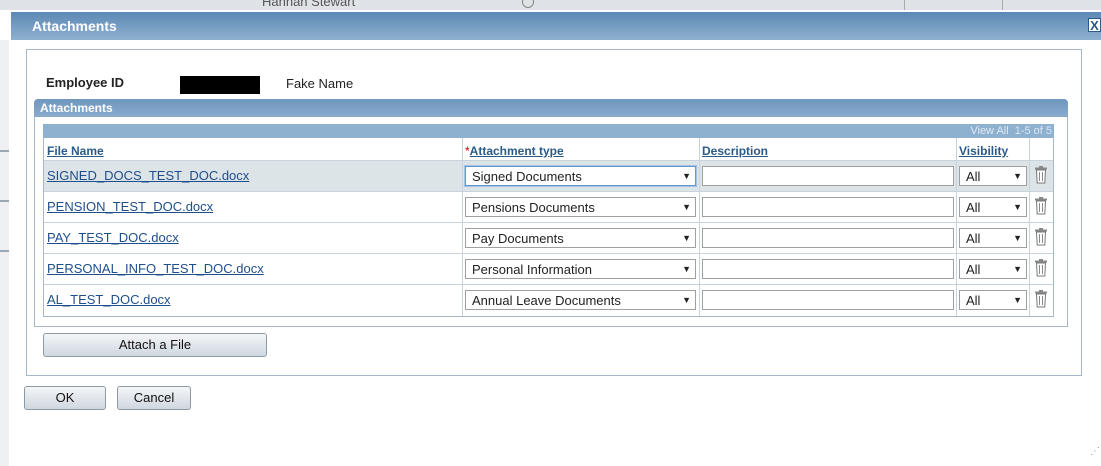  Describe the element at coordinates (1033, 131) in the screenshot. I see `row-count: 1-5 of 5` at that location.